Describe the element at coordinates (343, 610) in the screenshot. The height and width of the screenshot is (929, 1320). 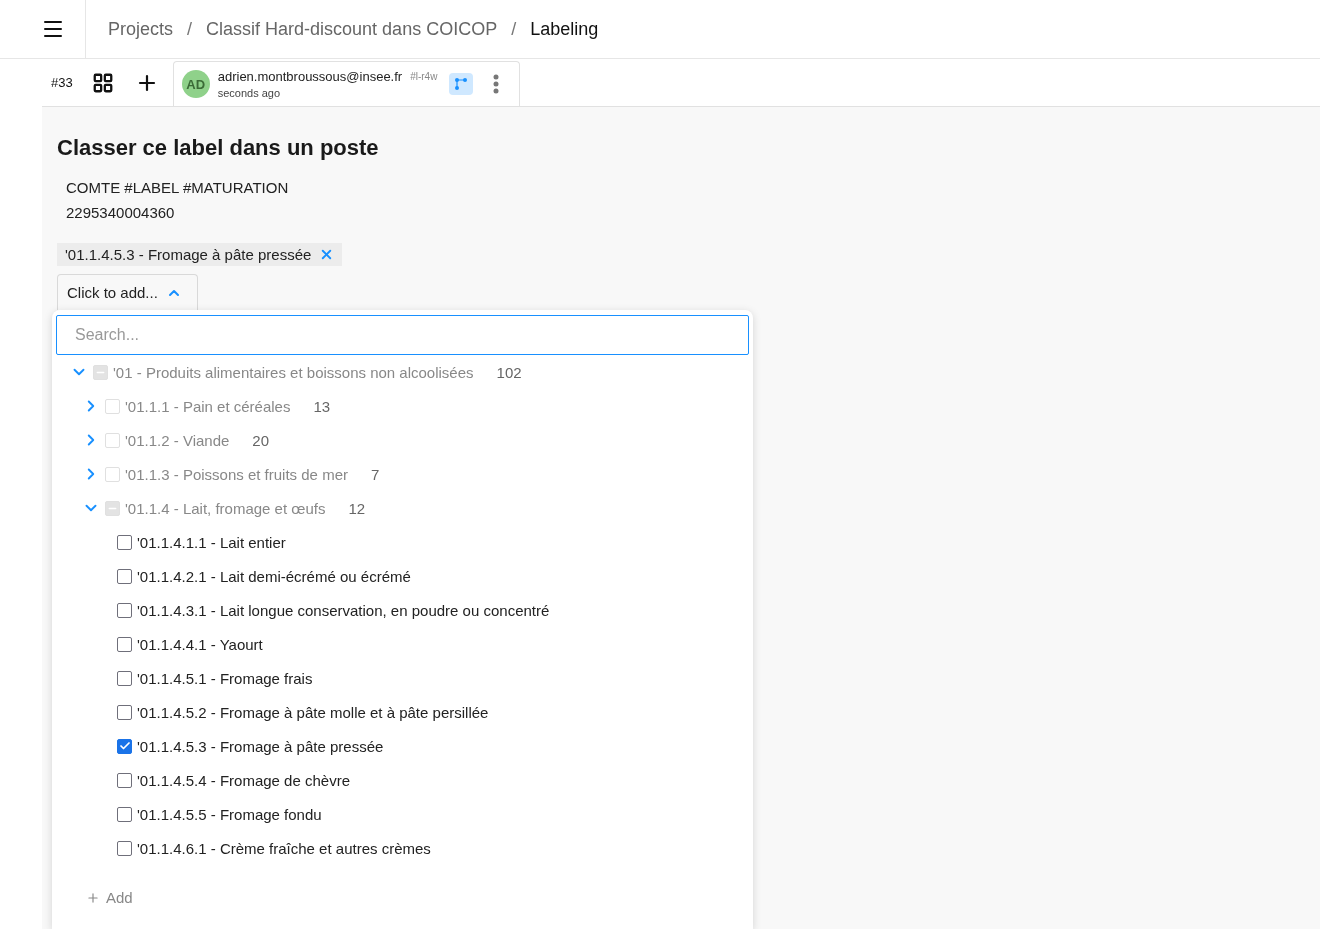
I see `option-label: '01.1.4.3.1 - Lait longue conservation, en poudre ou concentré` at that location.